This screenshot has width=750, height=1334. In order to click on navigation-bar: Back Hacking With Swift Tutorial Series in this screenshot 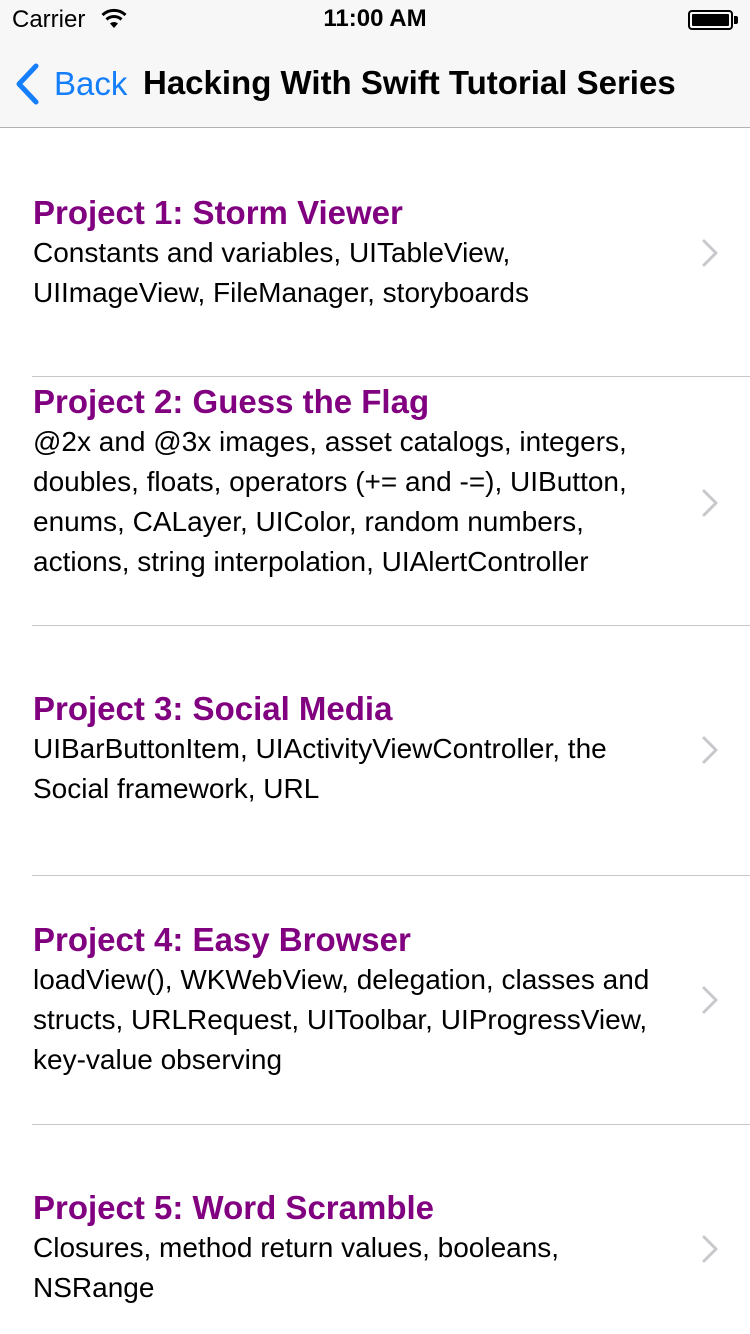, I will do `click(375, 84)`.